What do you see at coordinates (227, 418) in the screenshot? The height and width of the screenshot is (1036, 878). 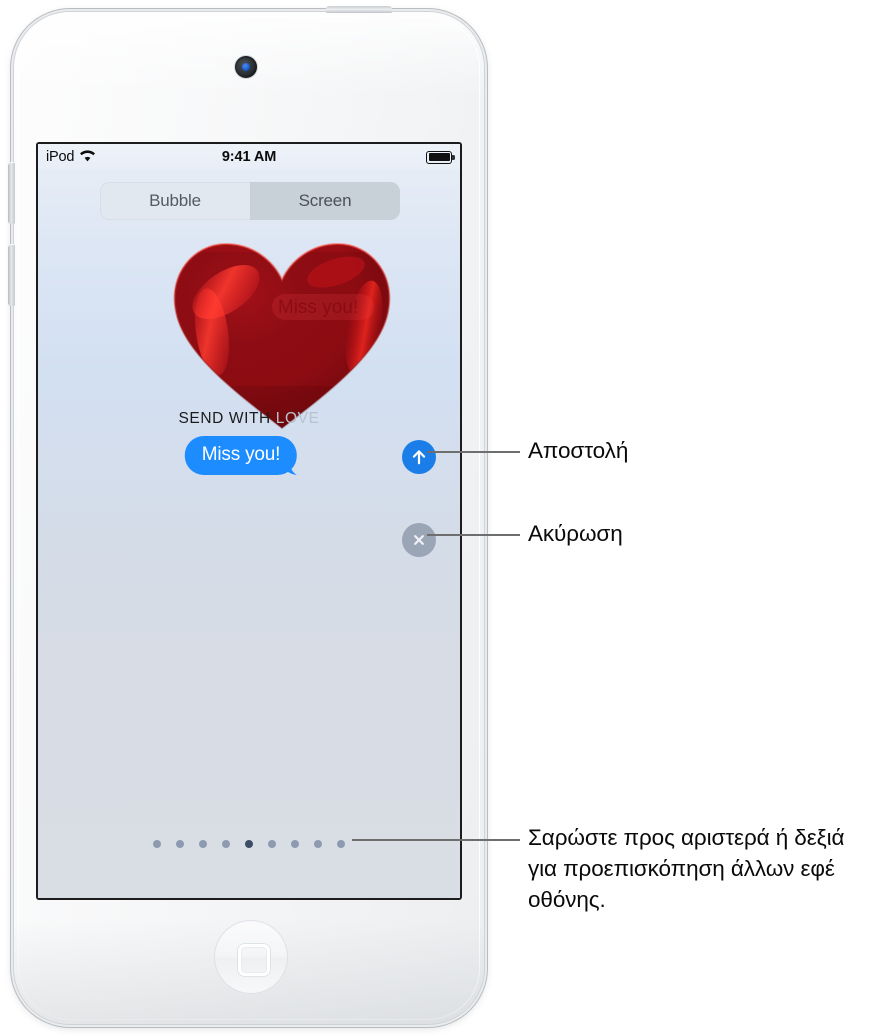 I see `effect-caption-bold: SEND WITH` at bounding box center [227, 418].